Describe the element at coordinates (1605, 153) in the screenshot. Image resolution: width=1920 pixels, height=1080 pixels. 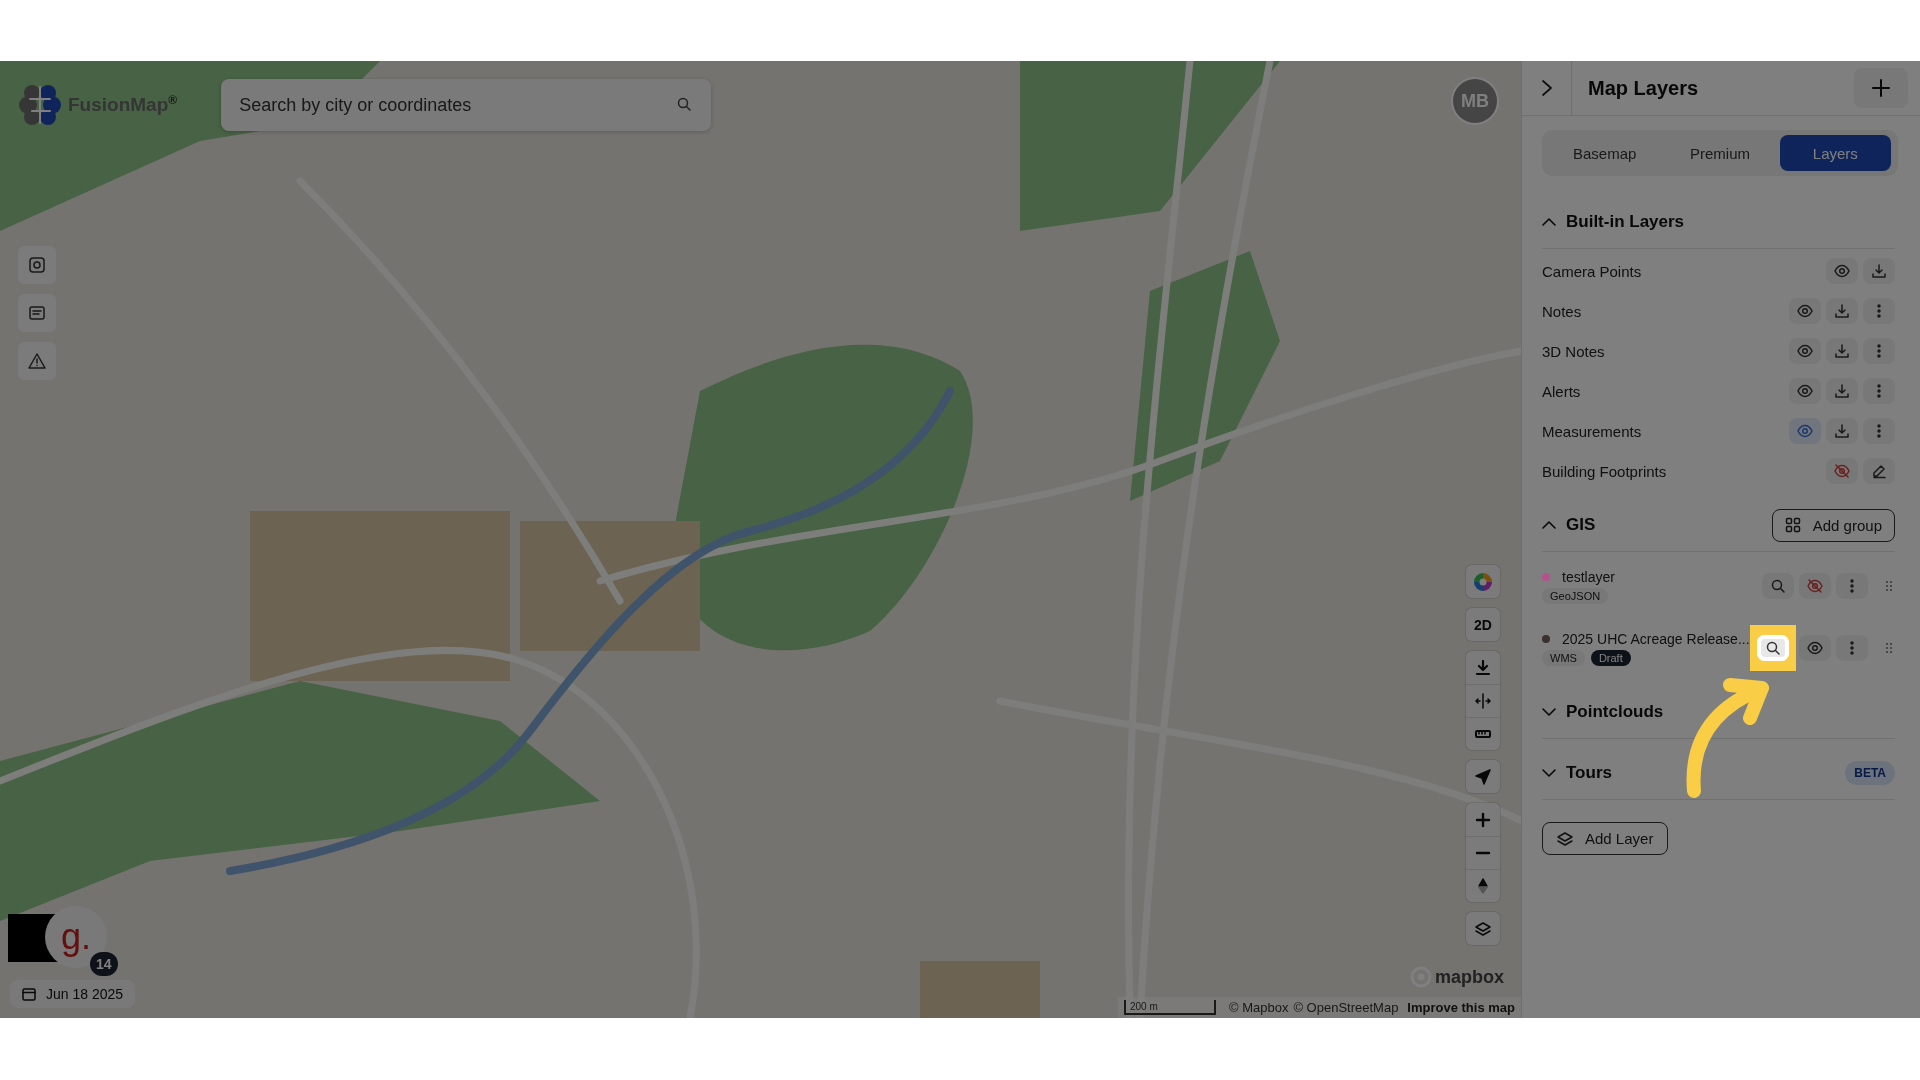
I see `tab: Basemap` at that location.